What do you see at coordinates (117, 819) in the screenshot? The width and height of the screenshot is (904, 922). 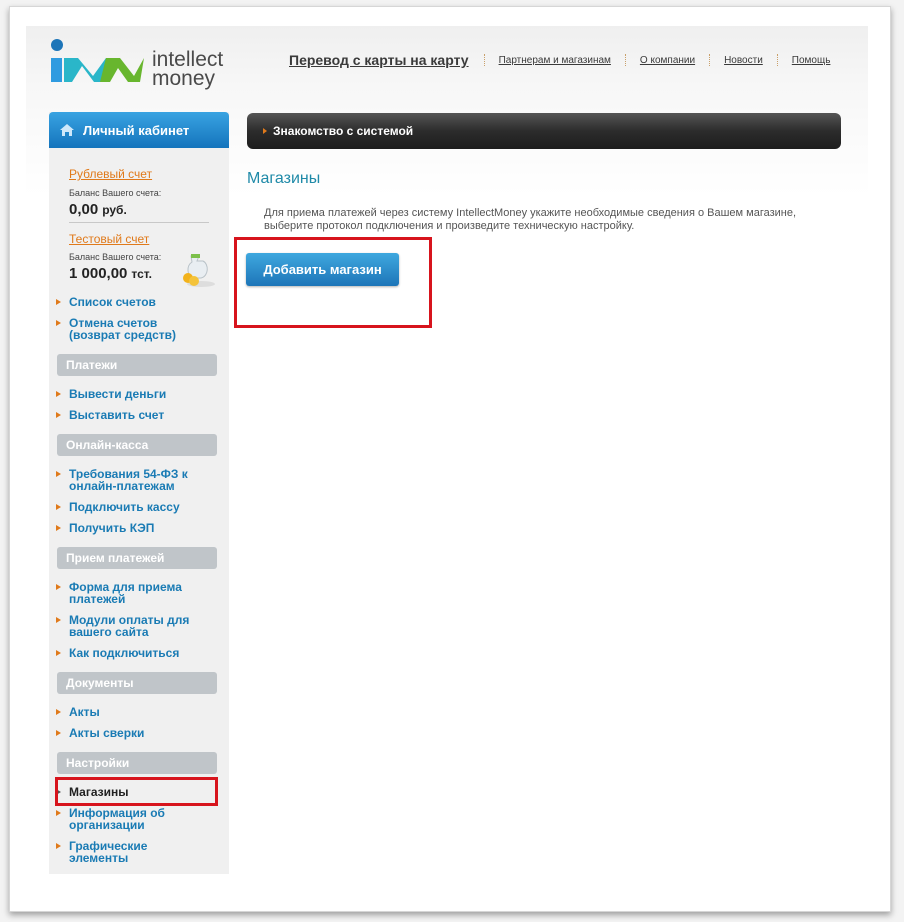 I see `sidebar-item-org-info: Информация об организации` at bounding box center [117, 819].